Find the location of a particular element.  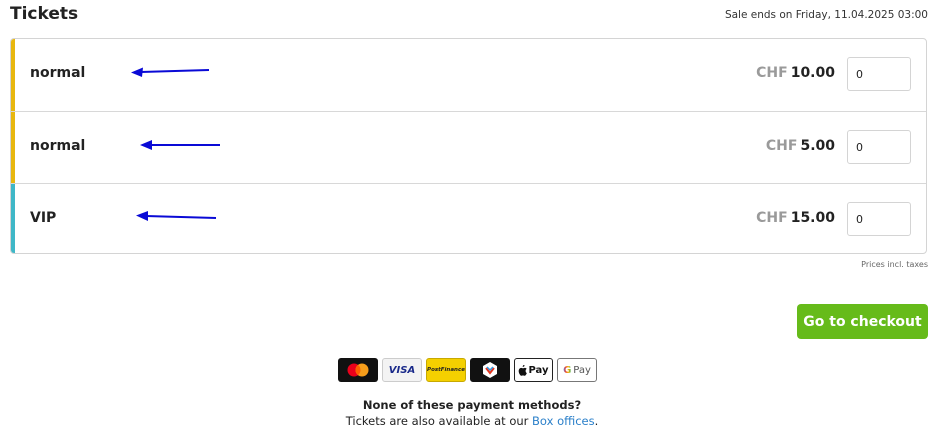

apple-pay-icon: Pay is located at coordinates (533, 370).